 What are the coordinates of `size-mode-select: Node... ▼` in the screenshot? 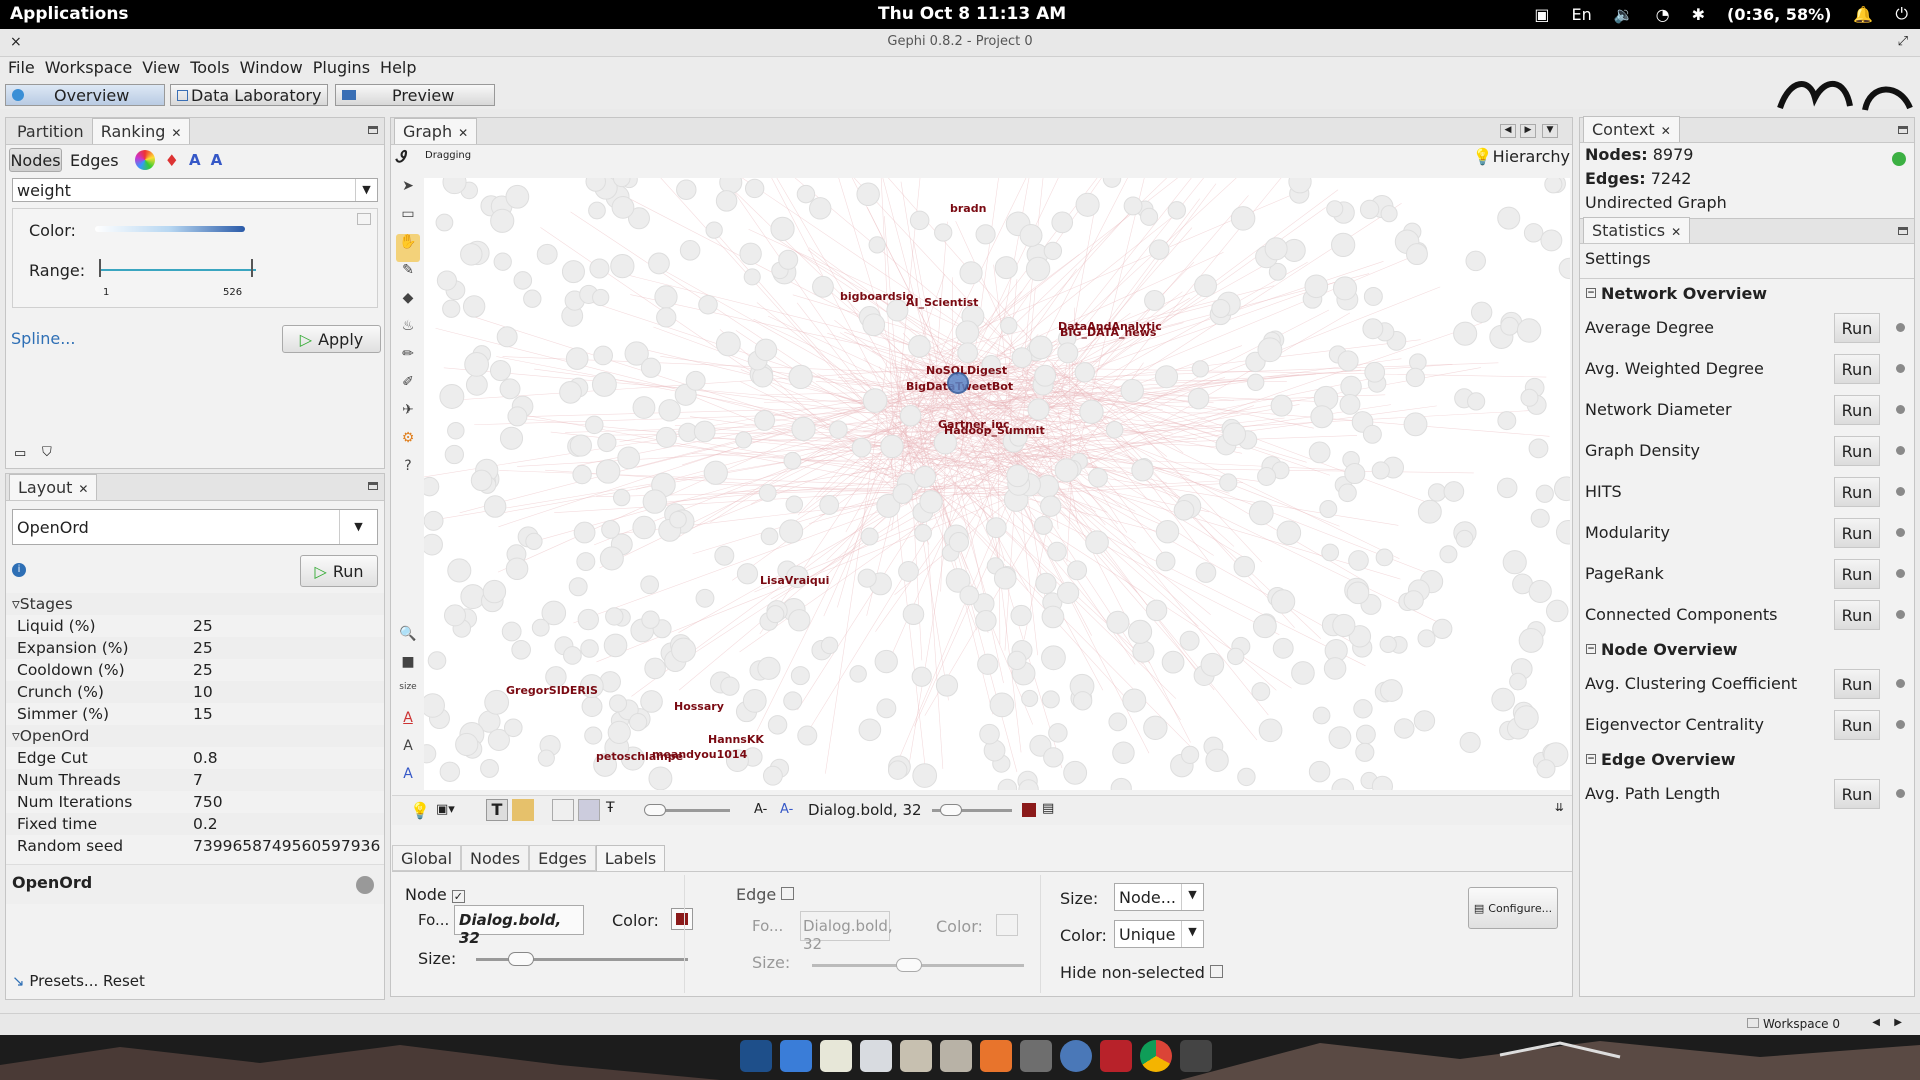 It's located at (1159, 897).